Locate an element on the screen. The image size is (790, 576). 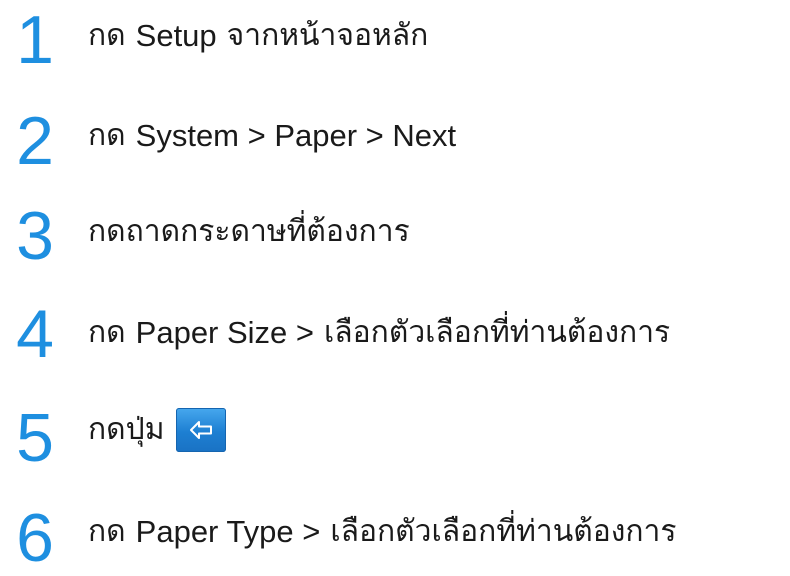
step-prefix: กดถาดกระดาษที่ต้องการ is located at coordinates (249, 231).